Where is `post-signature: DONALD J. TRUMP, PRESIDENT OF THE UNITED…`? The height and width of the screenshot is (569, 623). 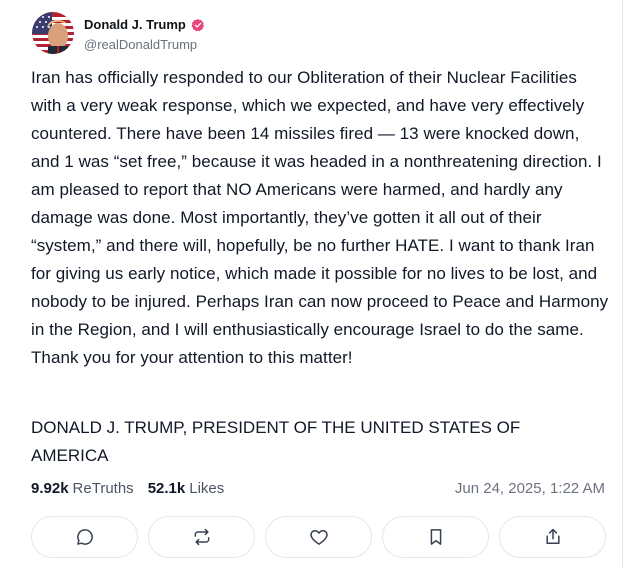
post-signature: DONALD J. TRUMP, PRESIDENT OF THE UNITED… is located at coordinates (276, 441).